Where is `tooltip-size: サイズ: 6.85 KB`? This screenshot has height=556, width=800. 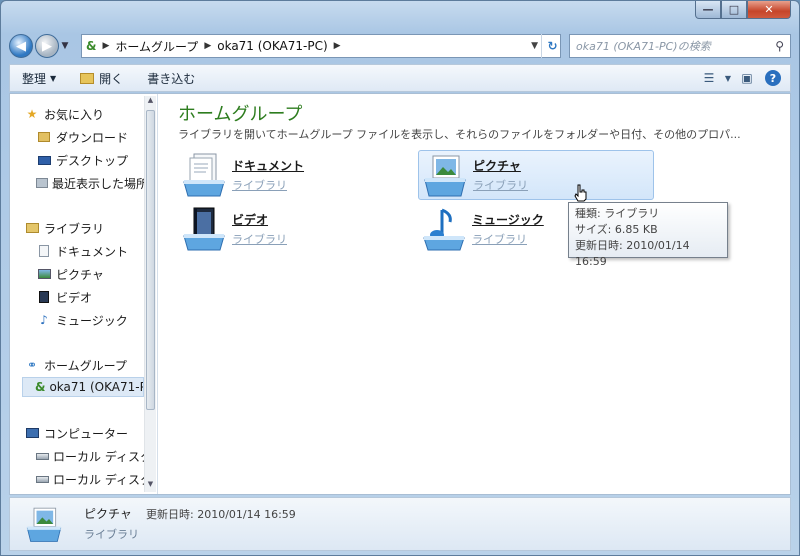
tooltip-size: サイズ: 6.85 KB is located at coordinates (616, 229).